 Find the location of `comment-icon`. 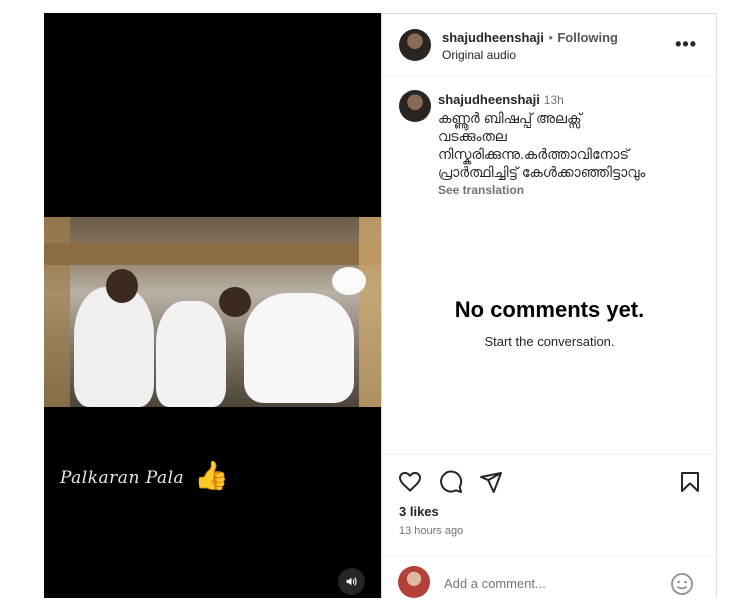

comment-icon is located at coordinates (451, 481).